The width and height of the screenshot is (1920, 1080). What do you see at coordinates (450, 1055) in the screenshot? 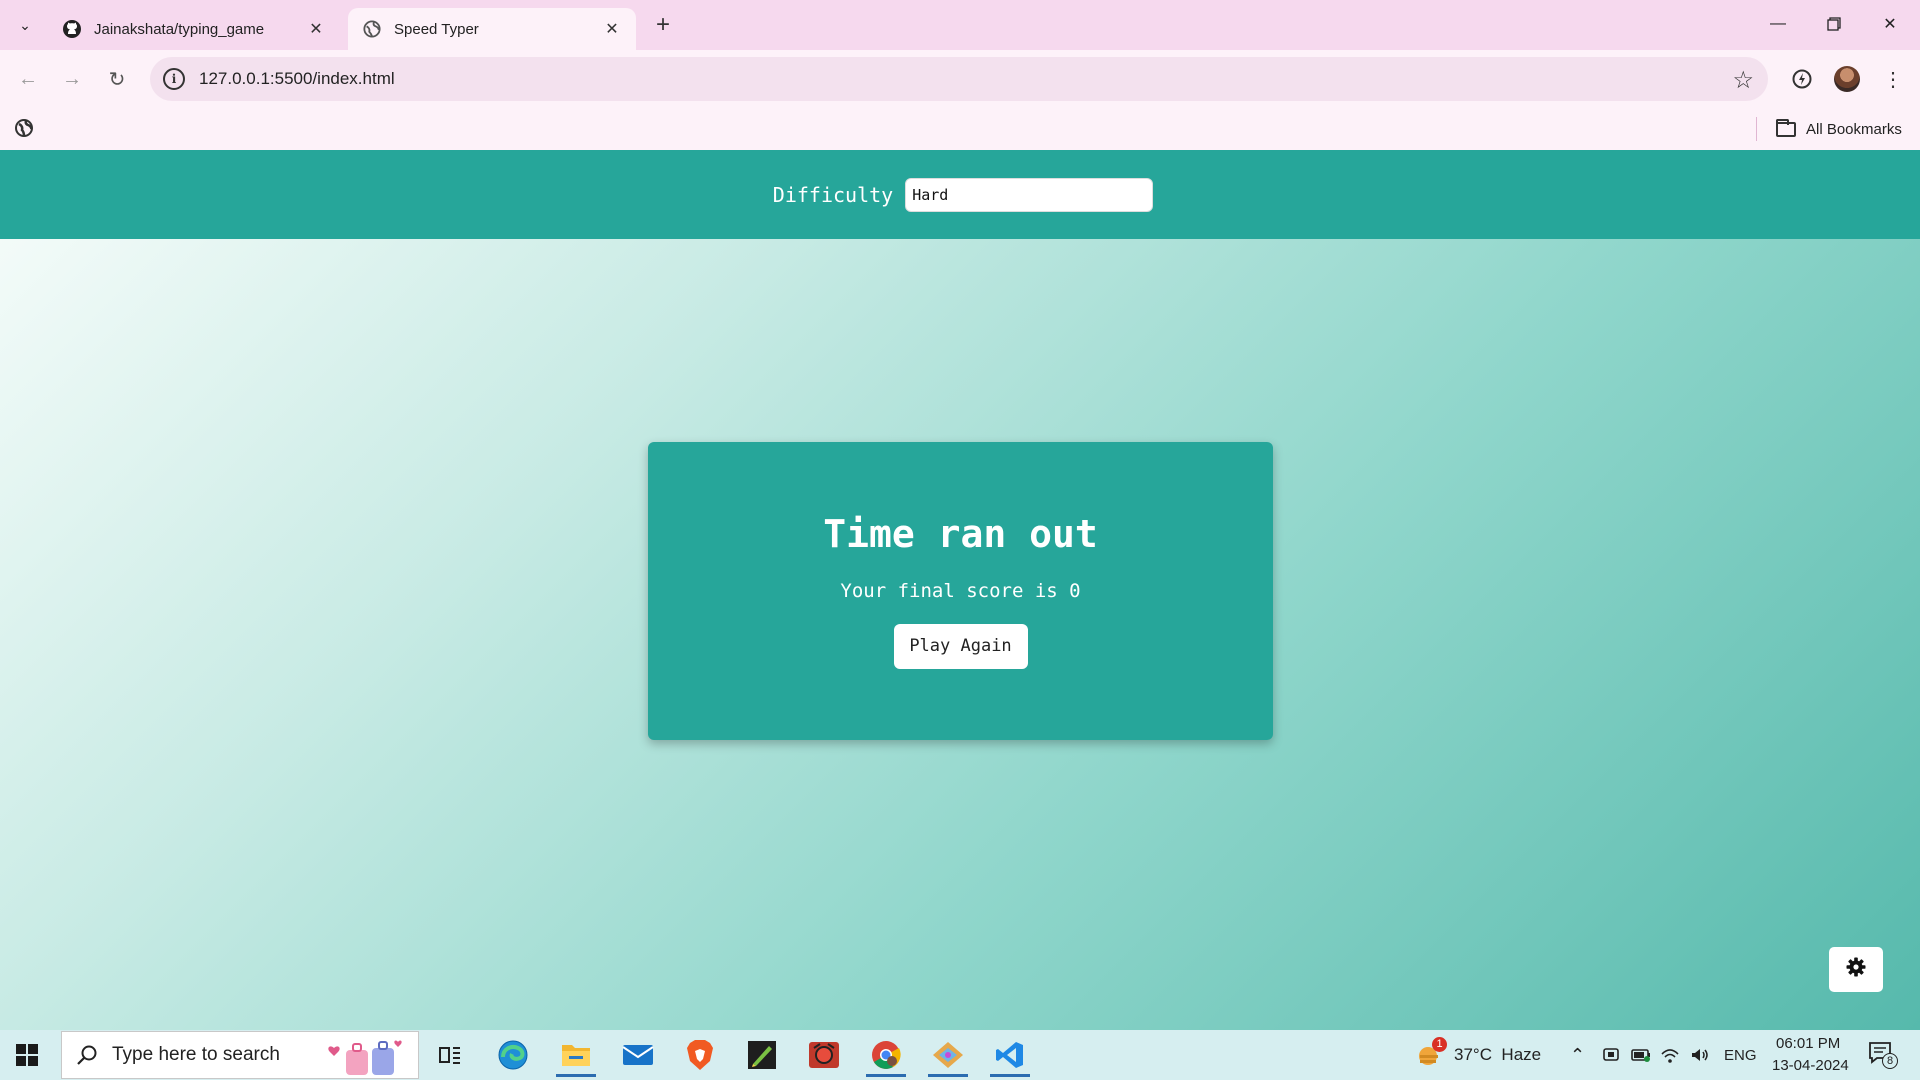
I see `task-view-icon` at bounding box center [450, 1055].